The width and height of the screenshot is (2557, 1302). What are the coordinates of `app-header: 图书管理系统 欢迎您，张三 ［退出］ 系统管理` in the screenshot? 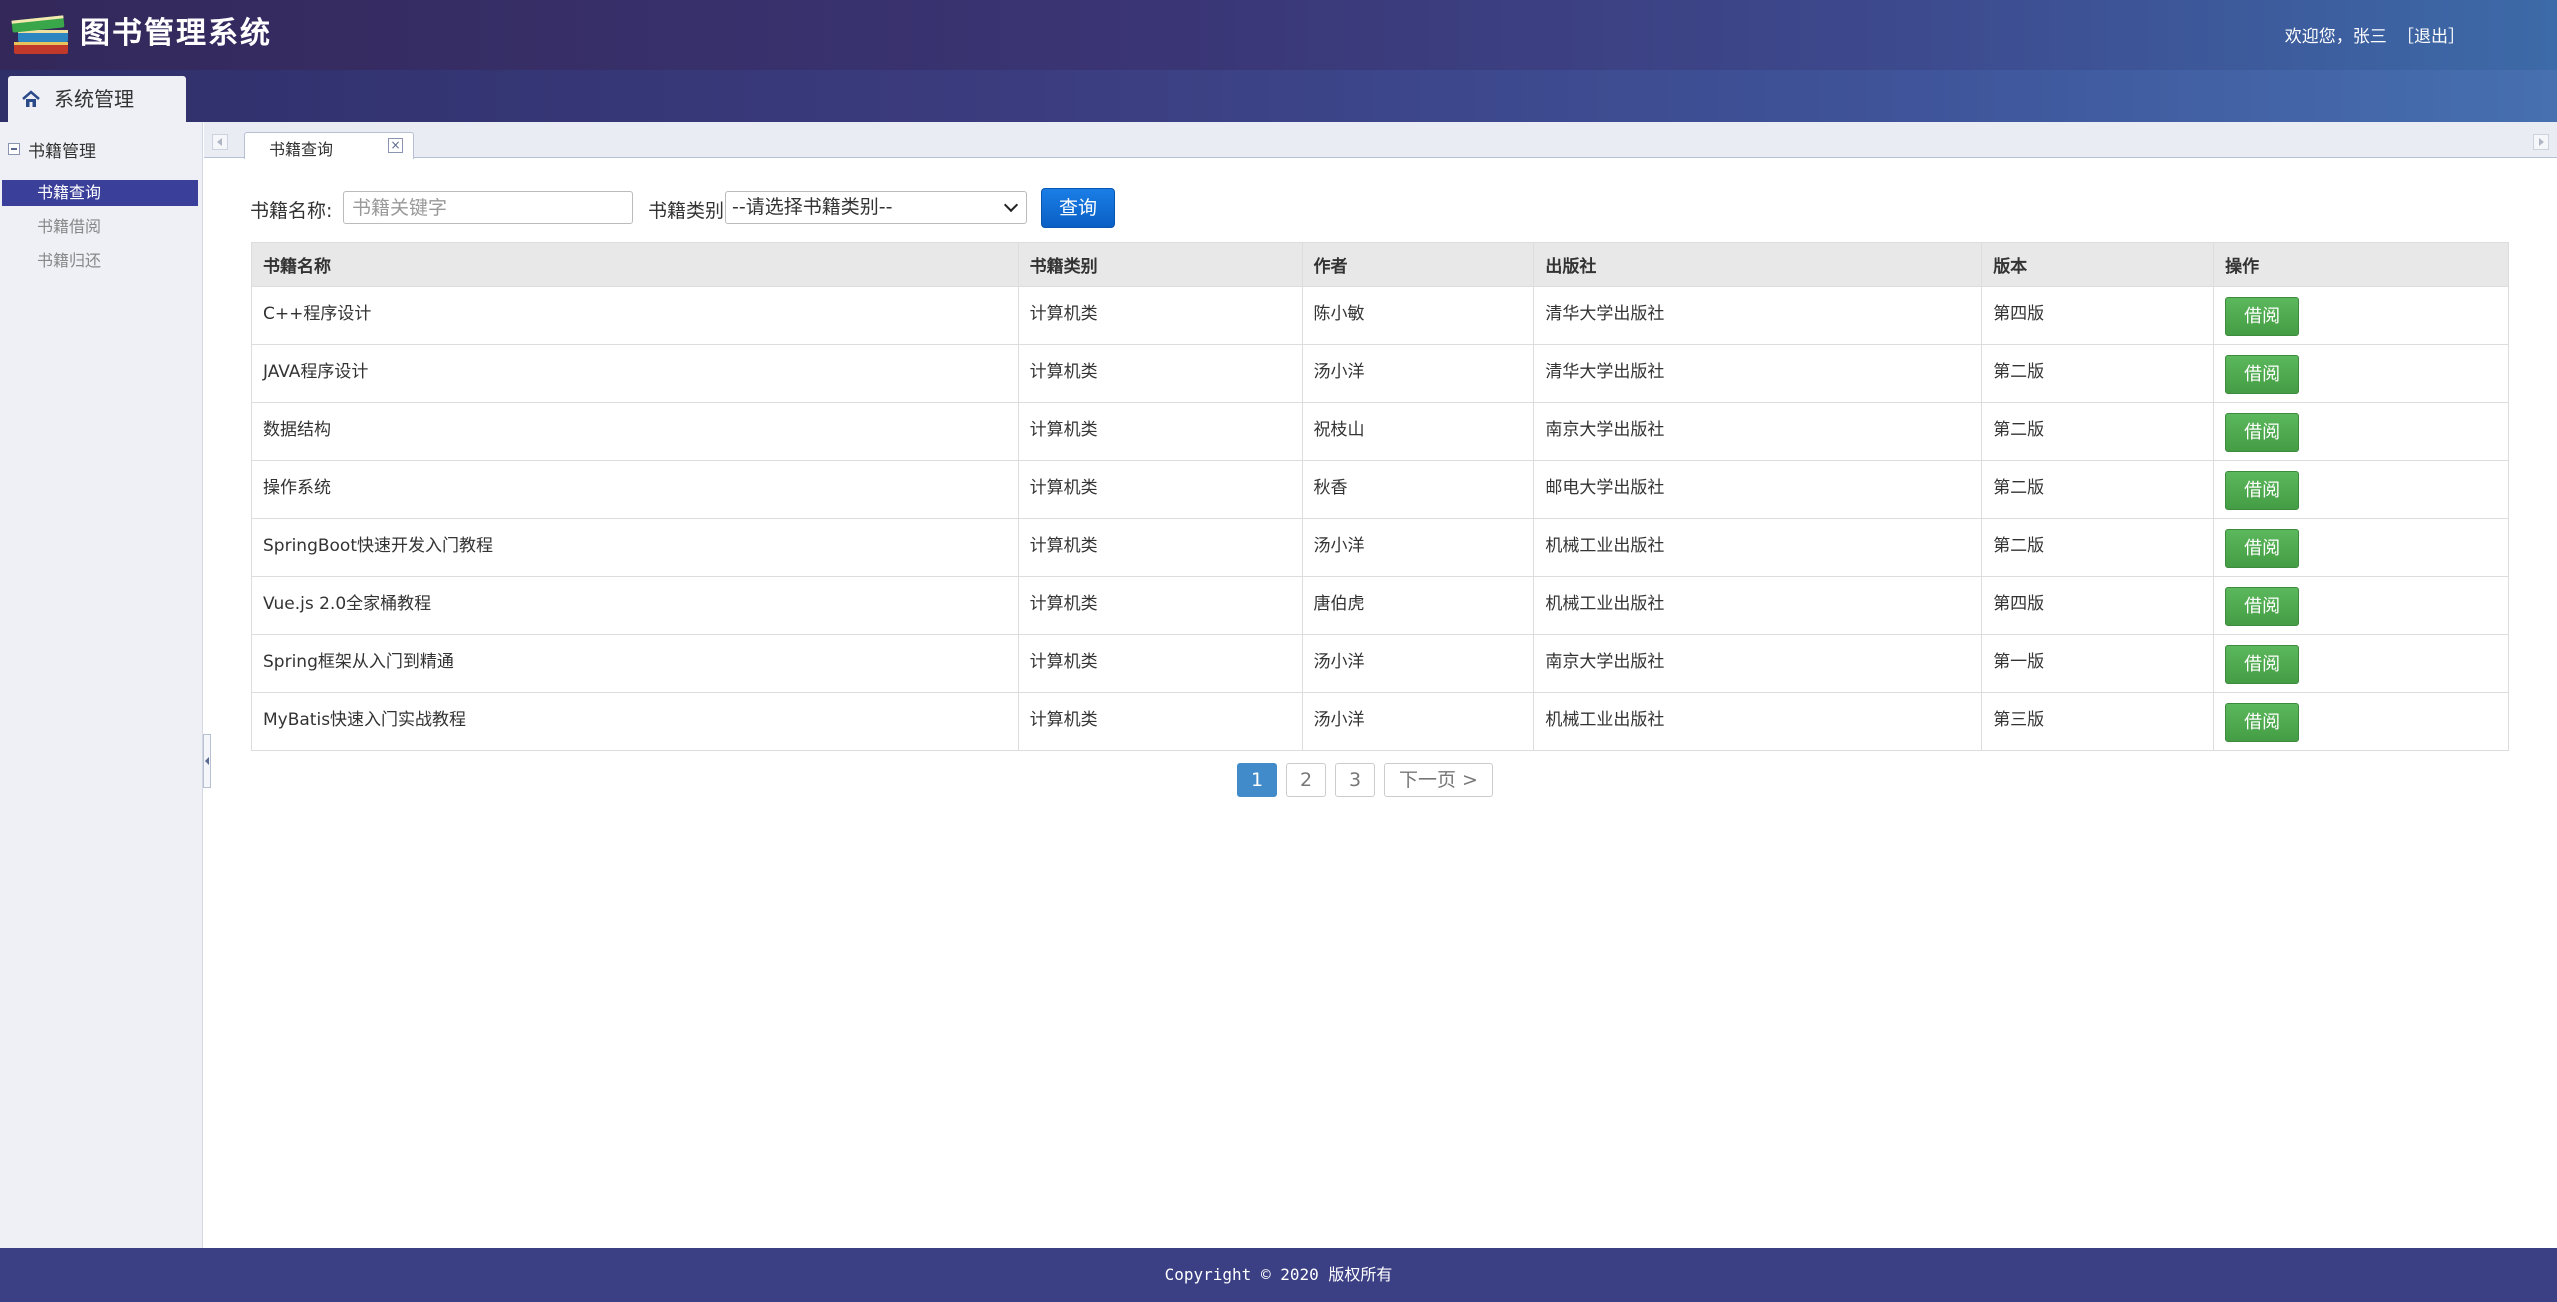 It's located at (1278, 61).